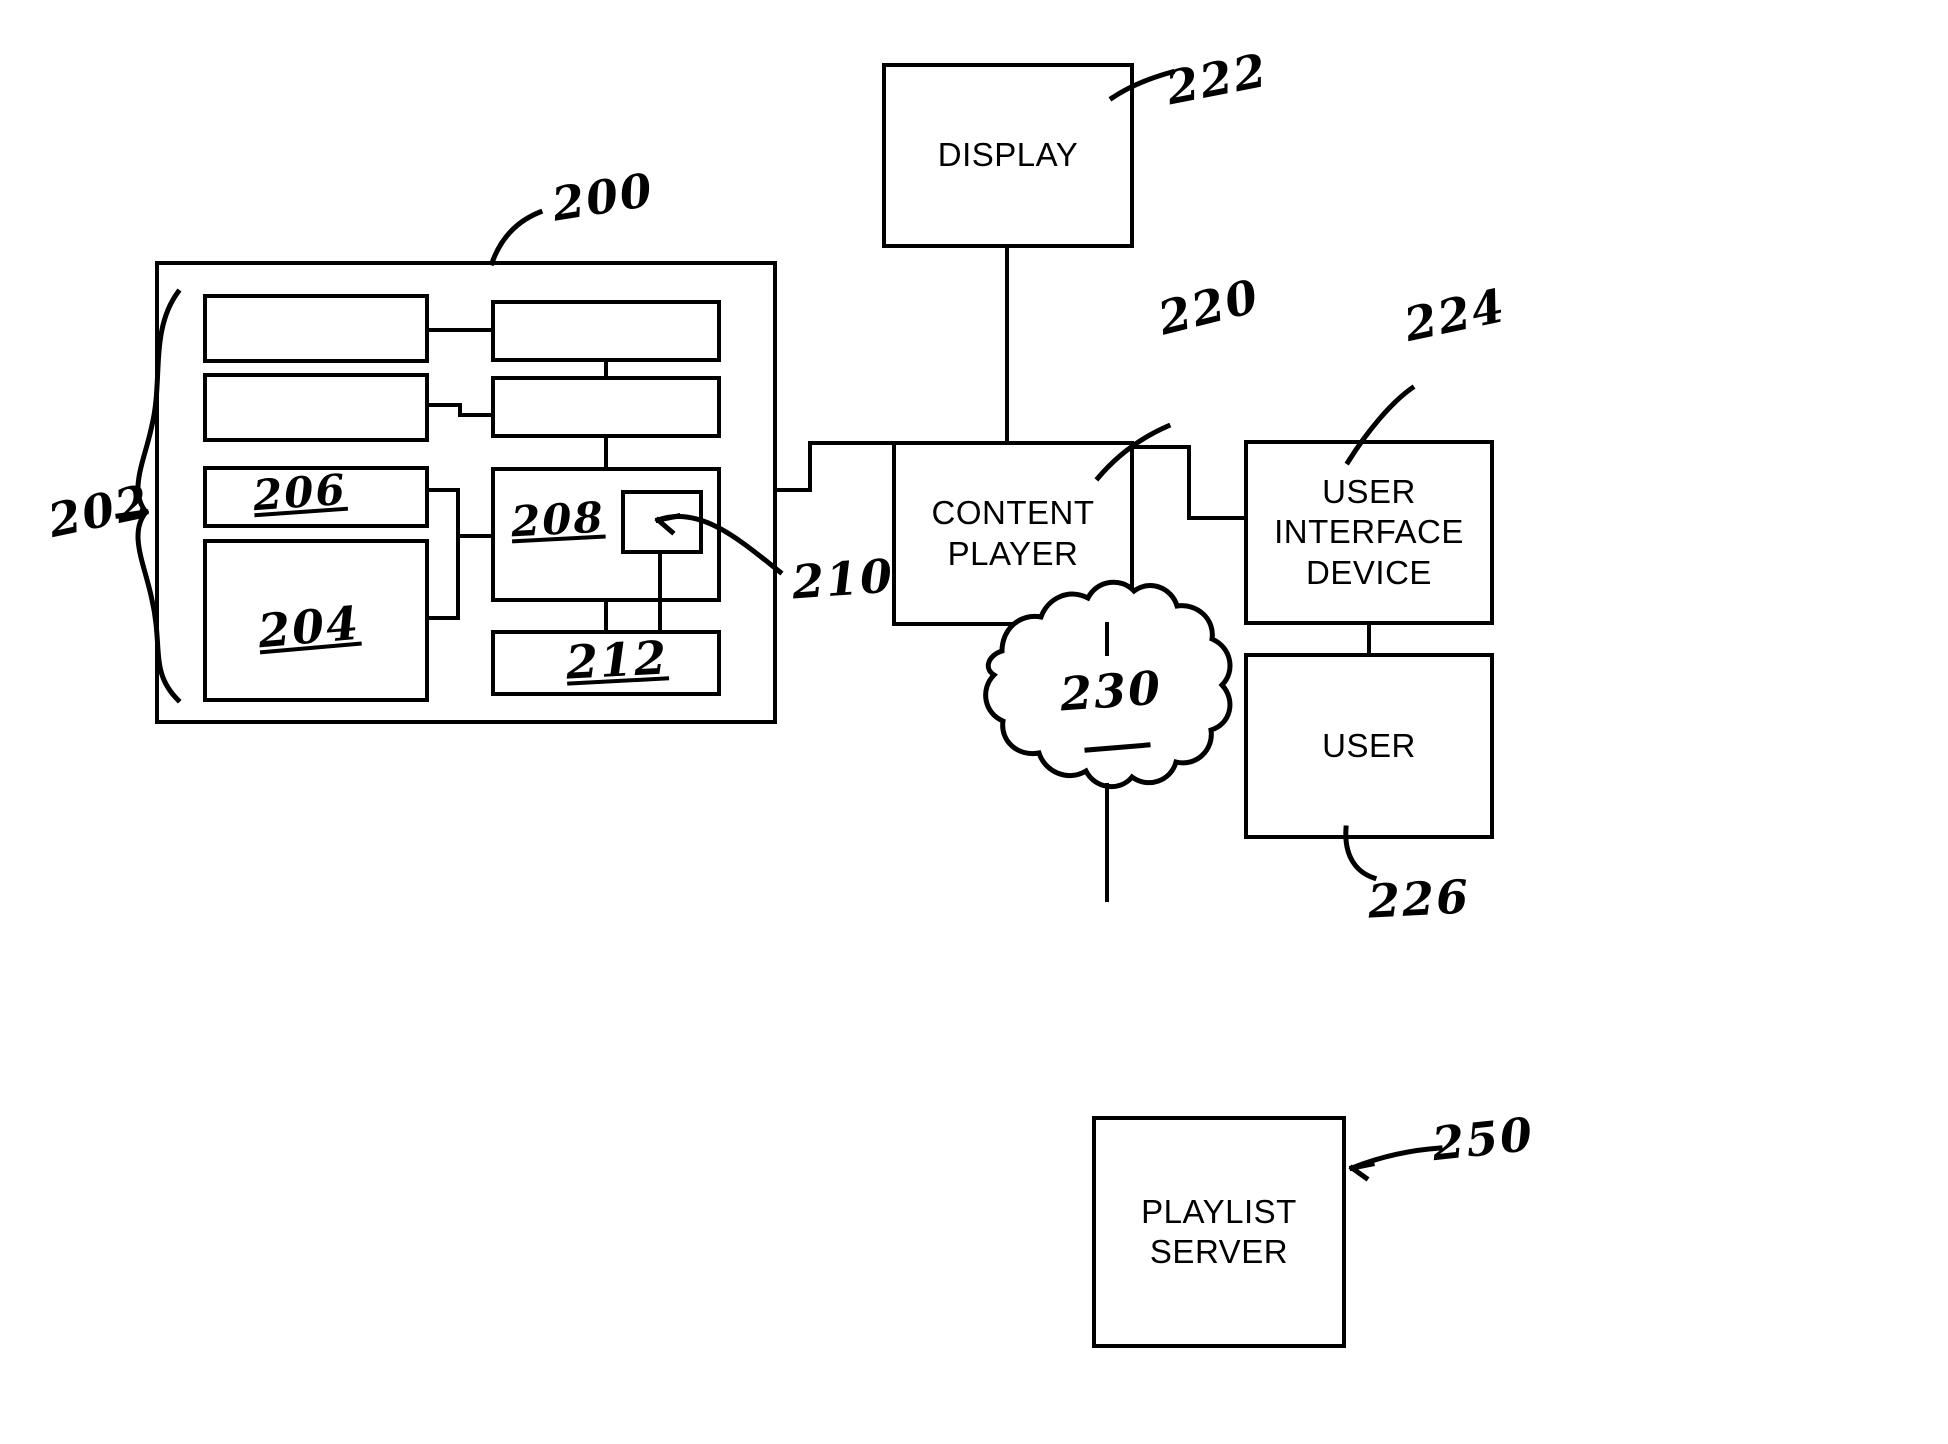 The height and width of the screenshot is (1444, 1948). What do you see at coordinates (442, 577) in the screenshot?
I see `link-204-bus` at bounding box center [442, 577].